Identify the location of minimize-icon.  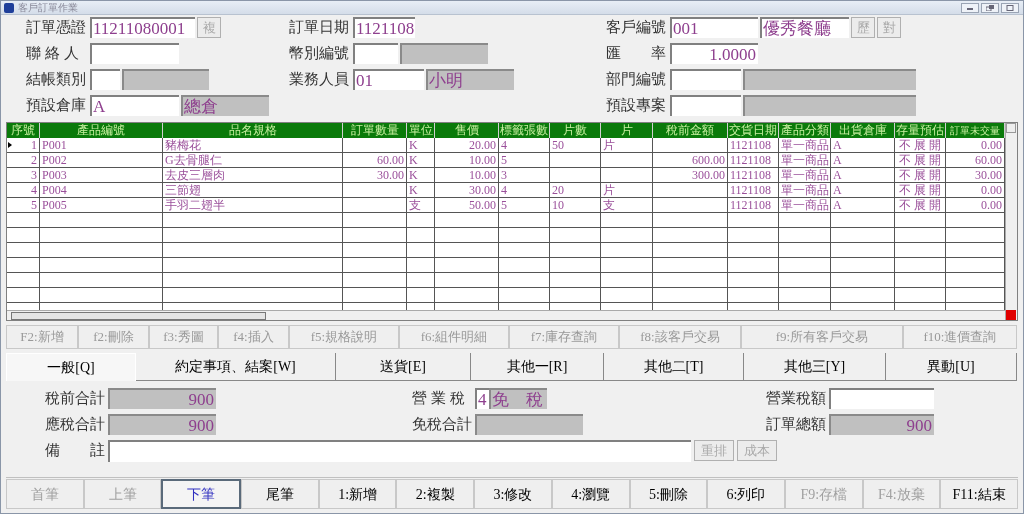
(970, 7).